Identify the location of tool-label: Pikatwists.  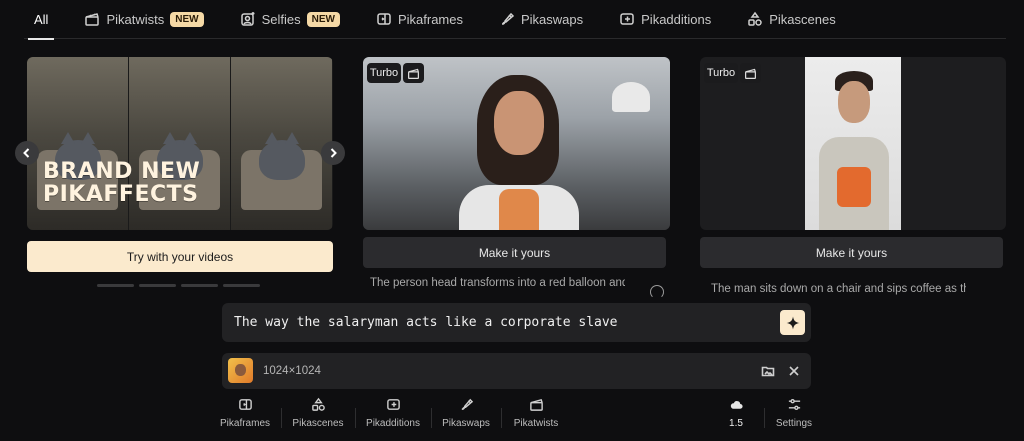
(536, 423).